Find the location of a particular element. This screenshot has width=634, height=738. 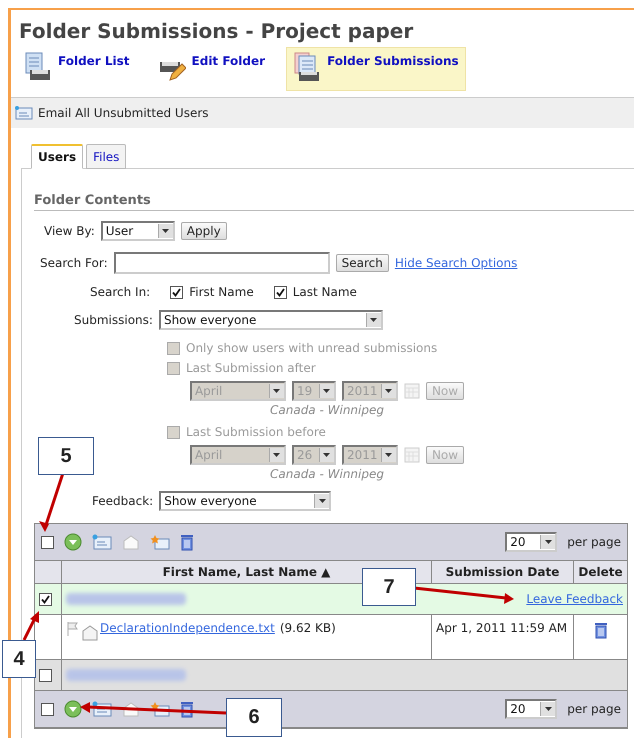

search-field is located at coordinates (222, 263).